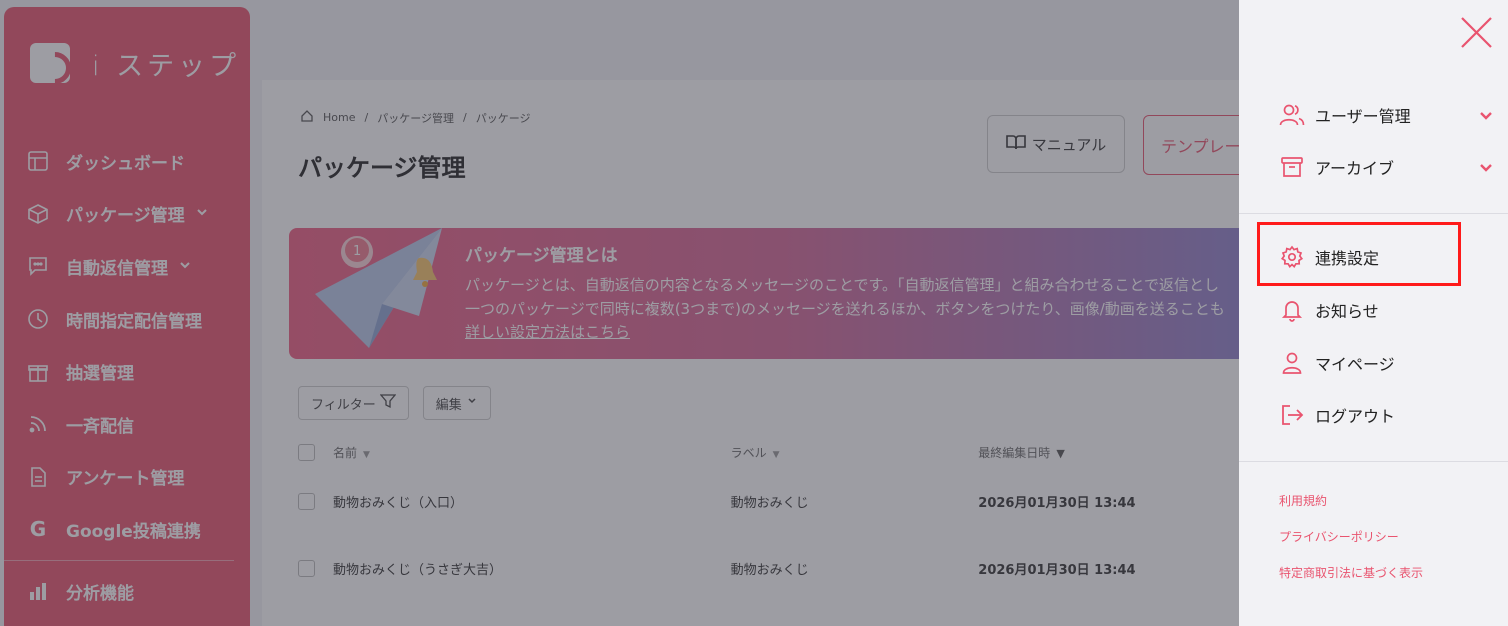 This screenshot has height=626, width=1508. I want to click on terms-link: 利用規約, so click(1303, 500).